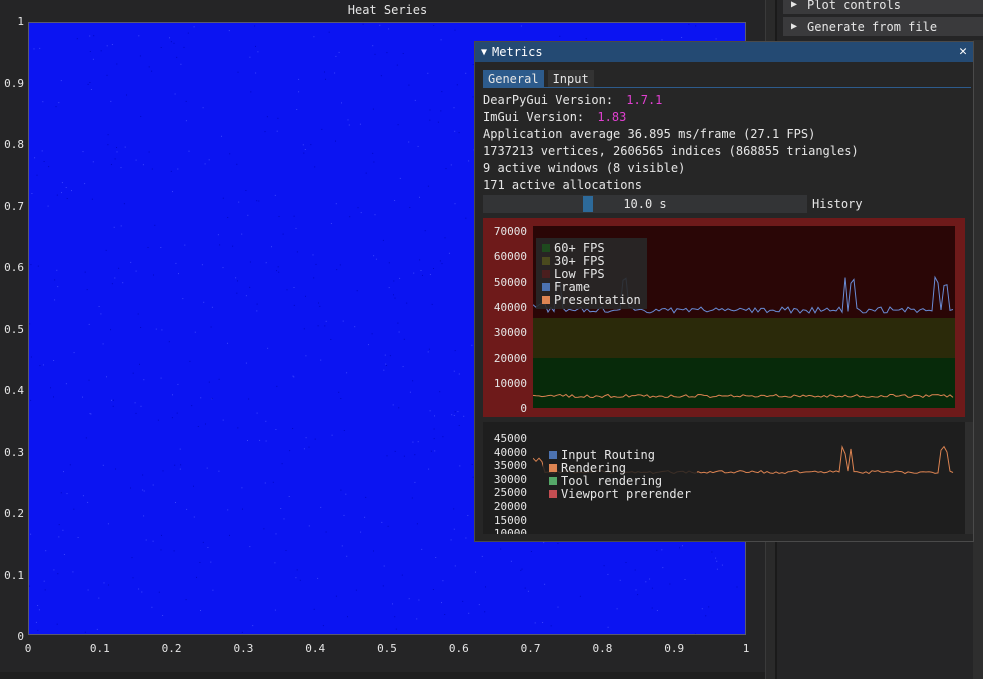 This screenshot has height=679, width=983. I want to click on thirty-fps-band, so click(744, 338).